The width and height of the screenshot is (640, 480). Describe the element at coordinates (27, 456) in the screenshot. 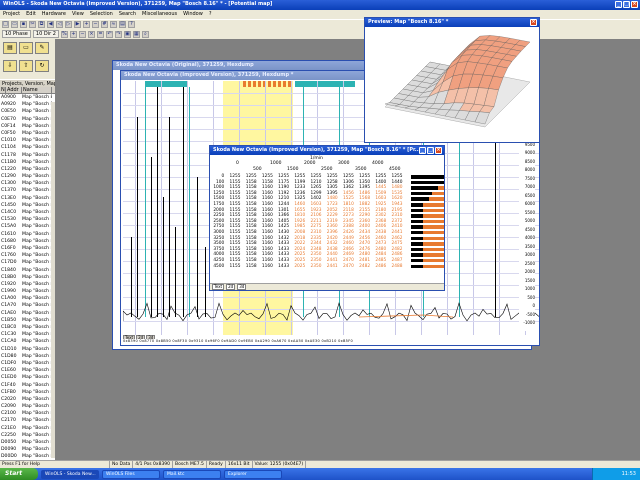

I see `map-list-item: D00D0 Map "Bosch 8.16"` at that location.